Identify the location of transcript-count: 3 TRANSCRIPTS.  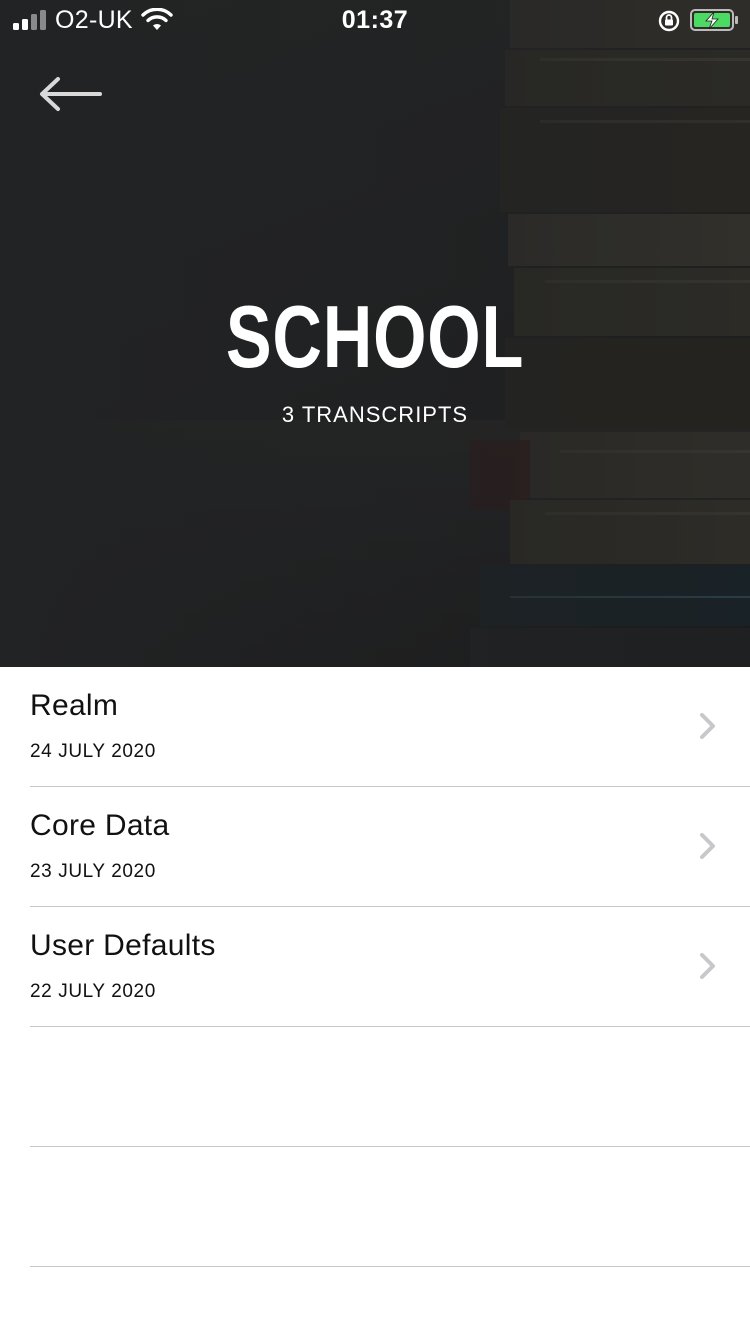
(375, 414).